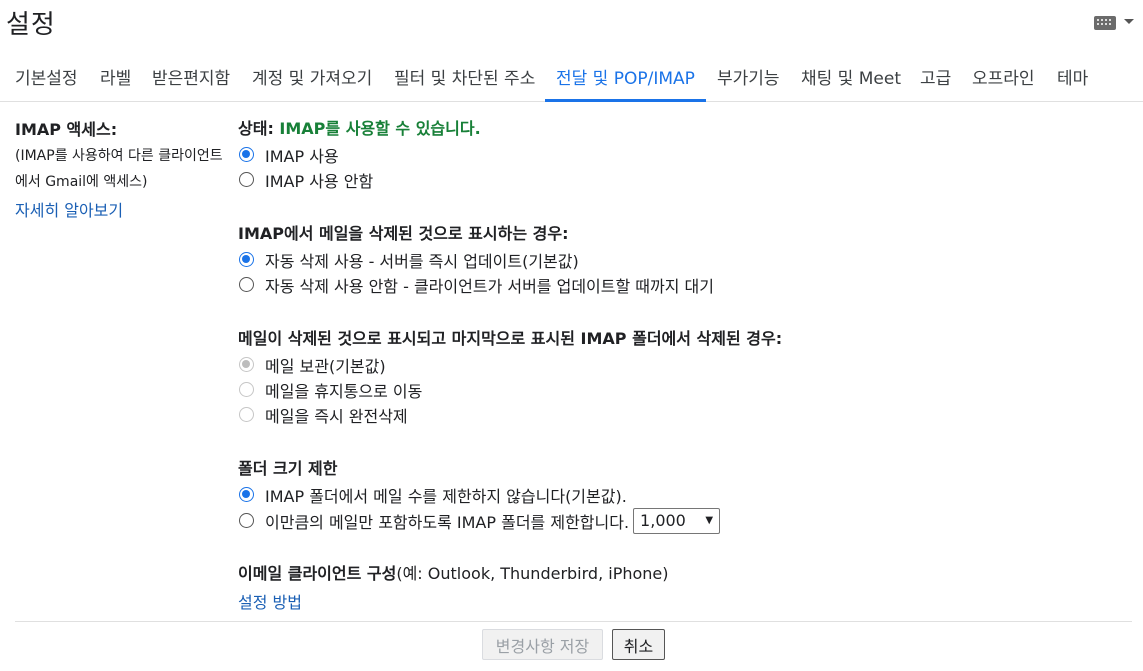  What do you see at coordinates (510, 414) in the screenshot?
I see `delete-forever-option: 메일을 즉시 완전삭제` at bounding box center [510, 414].